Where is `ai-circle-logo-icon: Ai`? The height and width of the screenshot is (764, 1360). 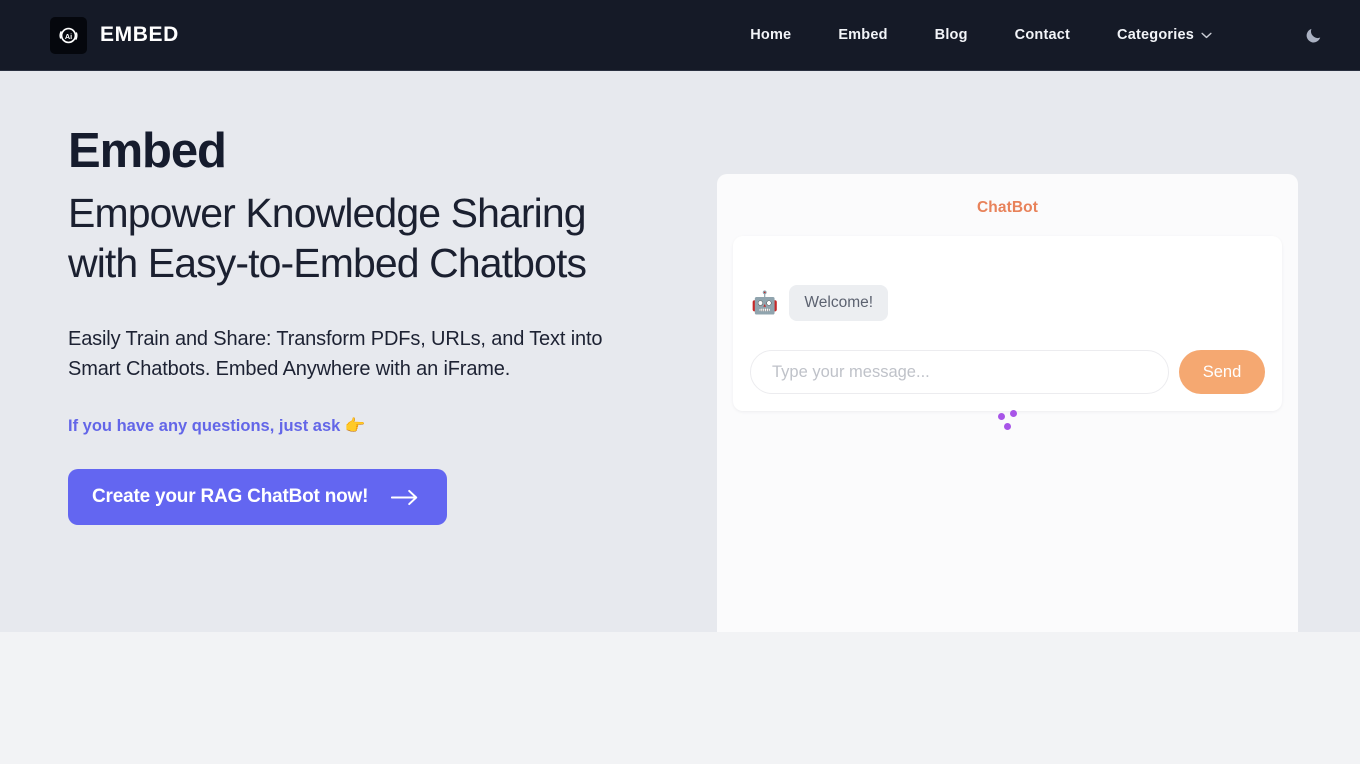
ai-circle-logo-icon: Ai is located at coordinates (68, 35).